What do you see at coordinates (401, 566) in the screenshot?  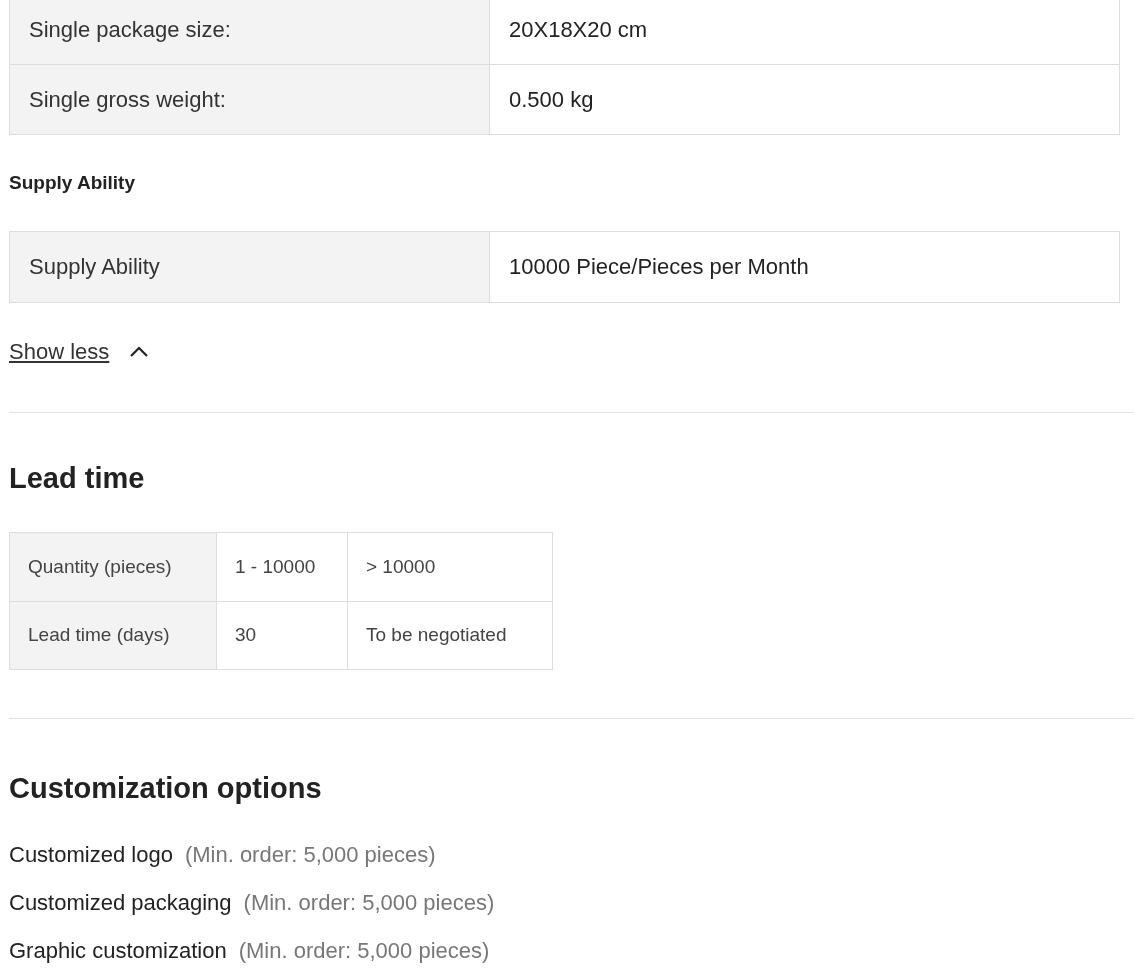 I see `table-cell-text: > 10000` at bounding box center [401, 566].